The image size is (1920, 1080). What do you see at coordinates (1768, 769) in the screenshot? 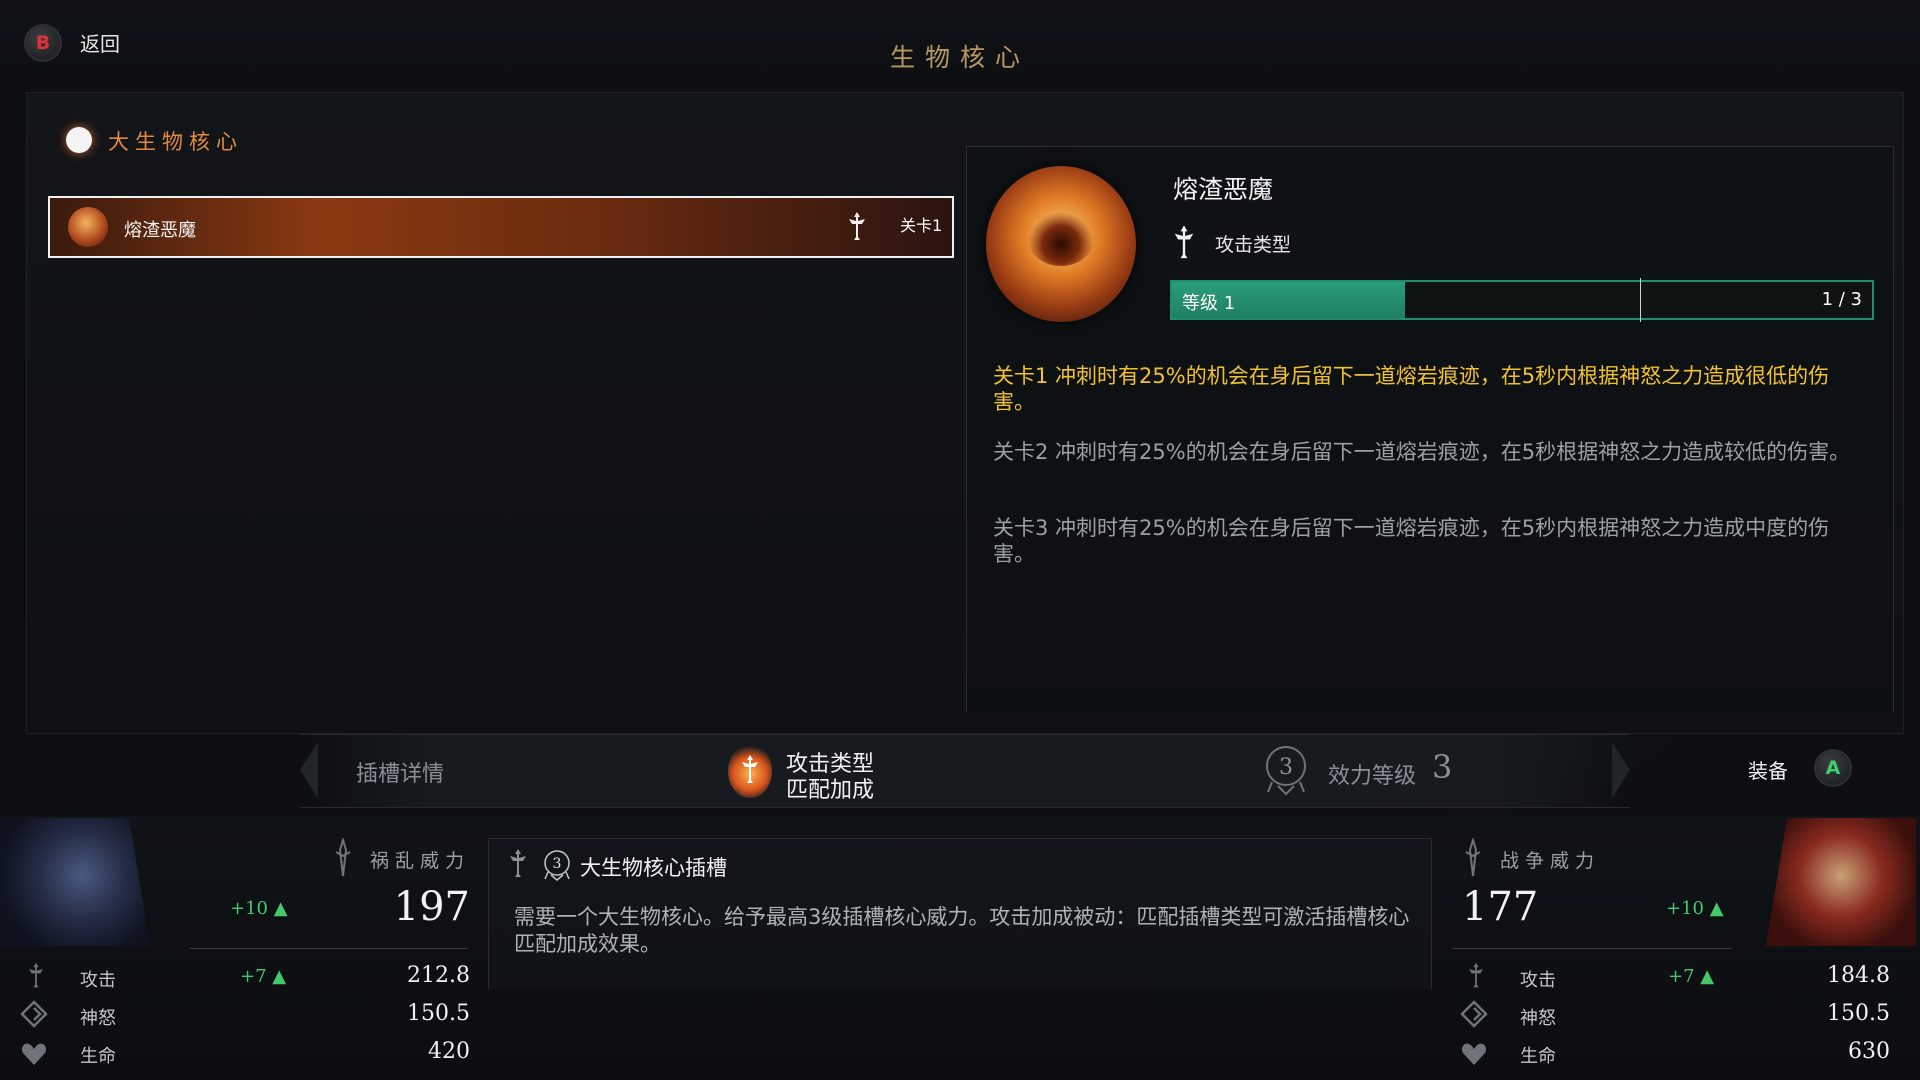
I see `equip-button-label: 装备` at bounding box center [1768, 769].